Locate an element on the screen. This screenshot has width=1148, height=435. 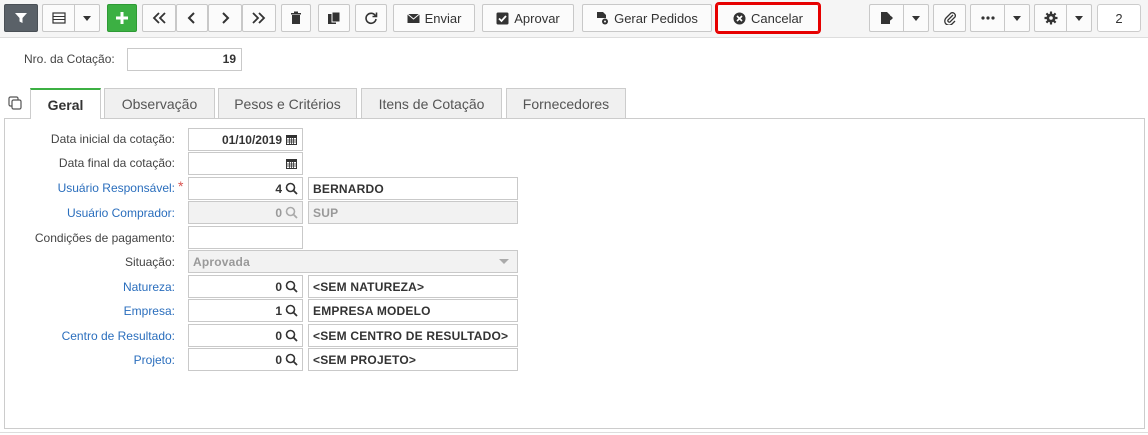
centro-resultado-name-field: <SEM CENTRO DE RESULTADO> is located at coordinates (413, 335).